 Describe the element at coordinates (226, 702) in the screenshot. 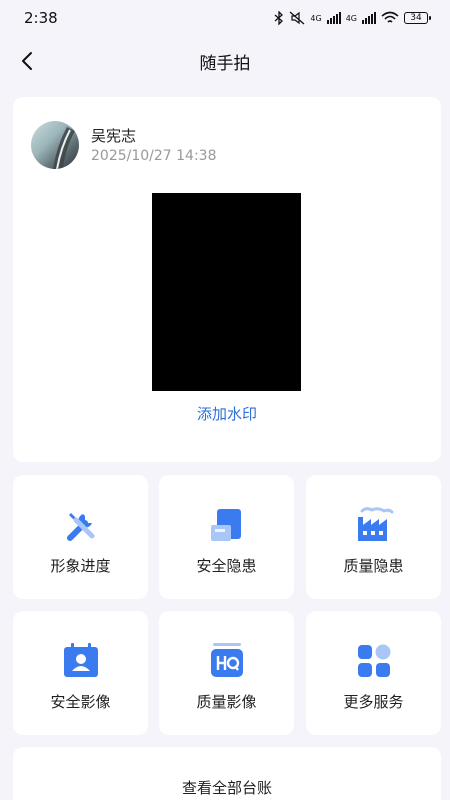

I see `tile-label: 质量影像` at that location.